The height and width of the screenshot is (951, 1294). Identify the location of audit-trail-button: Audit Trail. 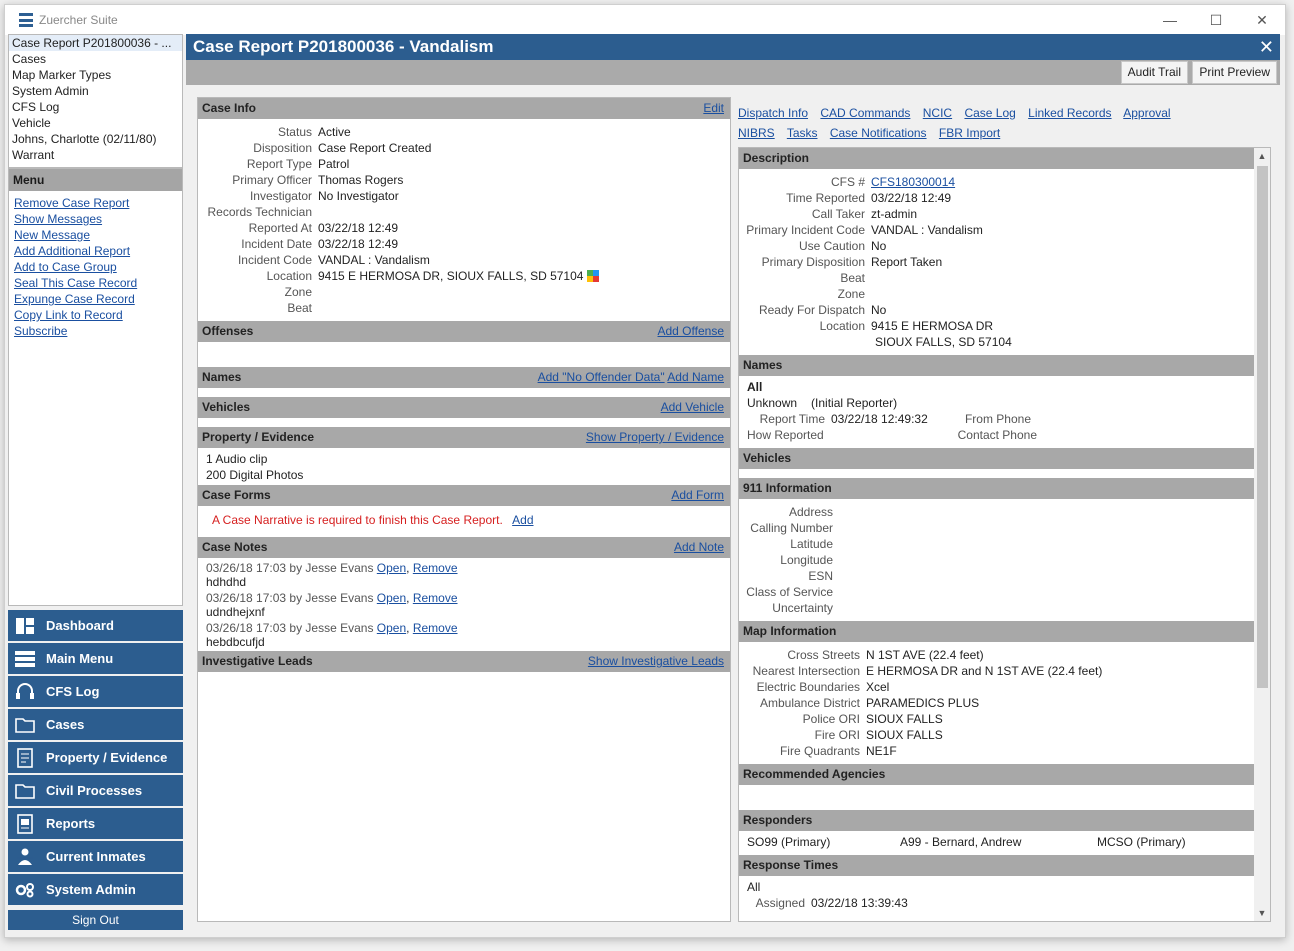
(1154, 72).